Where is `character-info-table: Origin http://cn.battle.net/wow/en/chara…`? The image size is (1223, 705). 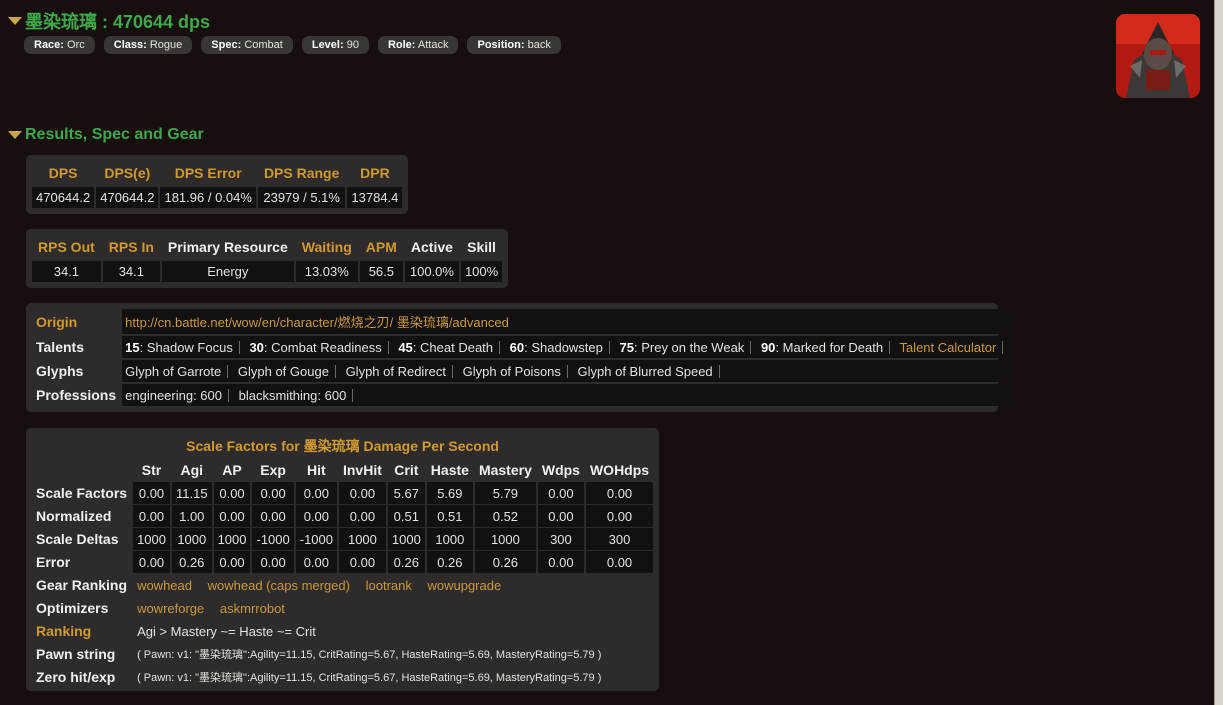
character-info-table: Origin http://cn.battle.net/wow/en/chara… is located at coordinates (522, 357).